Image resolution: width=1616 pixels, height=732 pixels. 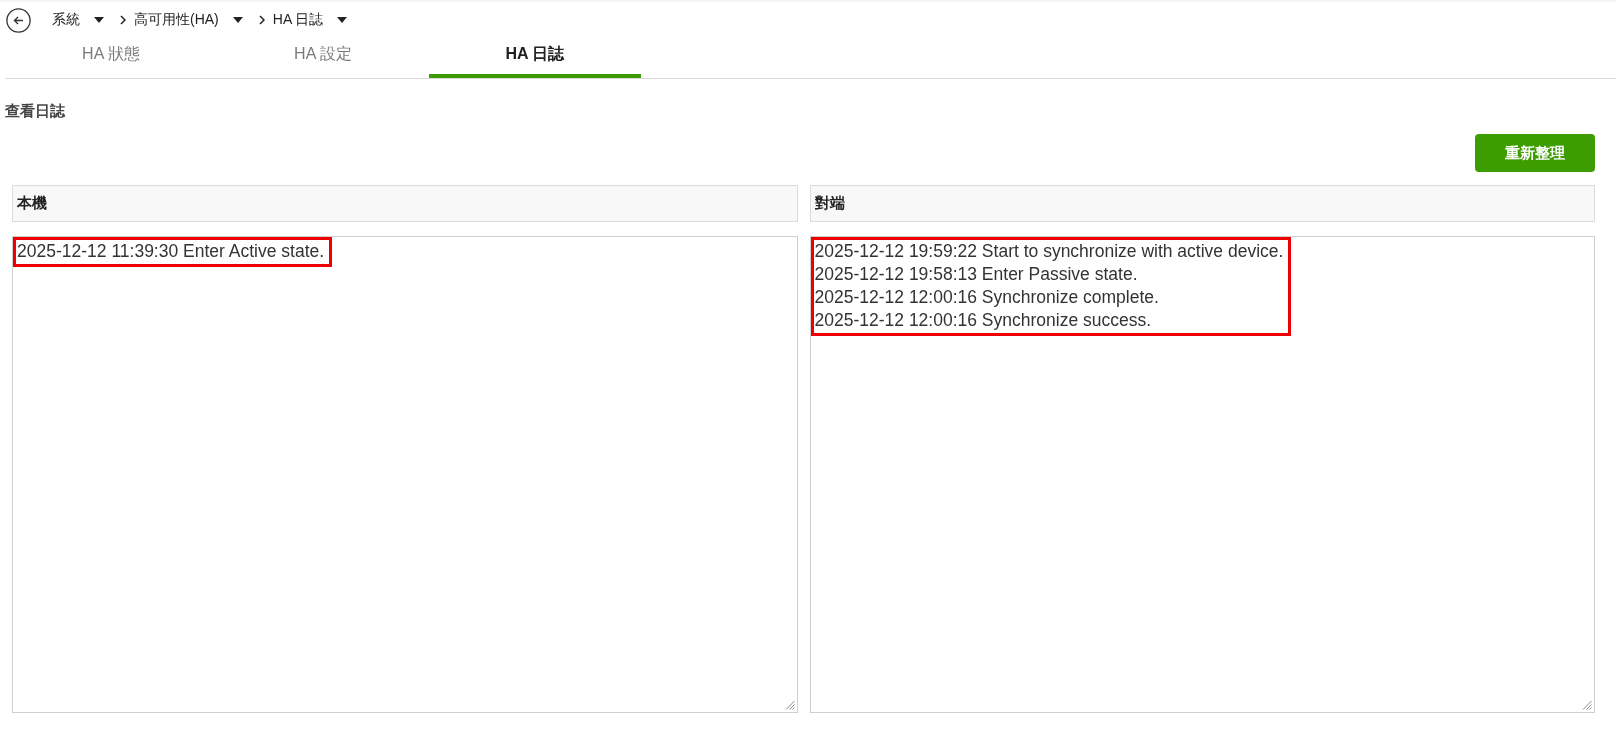 What do you see at coordinates (35, 111) in the screenshot?
I see `section-title: 查看日誌` at bounding box center [35, 111].